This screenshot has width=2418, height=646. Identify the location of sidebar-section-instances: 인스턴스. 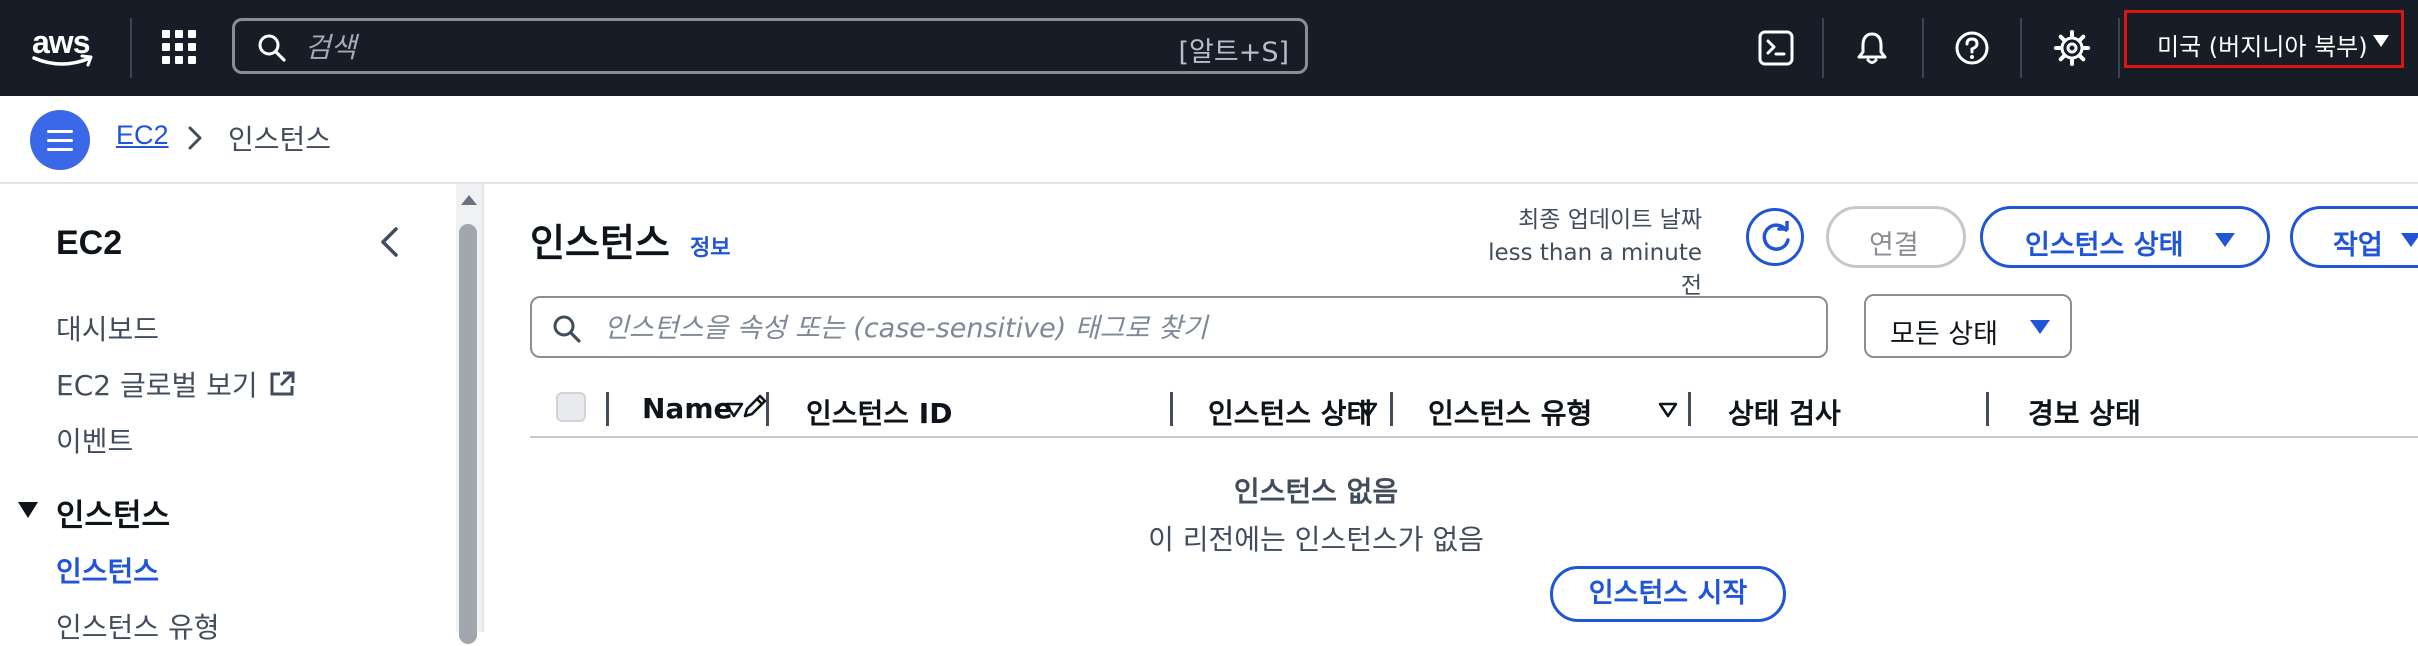
(113, 512).